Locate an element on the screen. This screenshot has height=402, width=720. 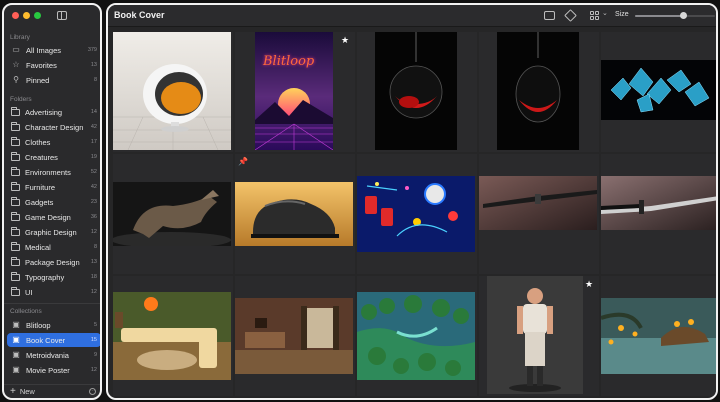
sidebar-item-label: Medical is located at coordinates (38, 247).